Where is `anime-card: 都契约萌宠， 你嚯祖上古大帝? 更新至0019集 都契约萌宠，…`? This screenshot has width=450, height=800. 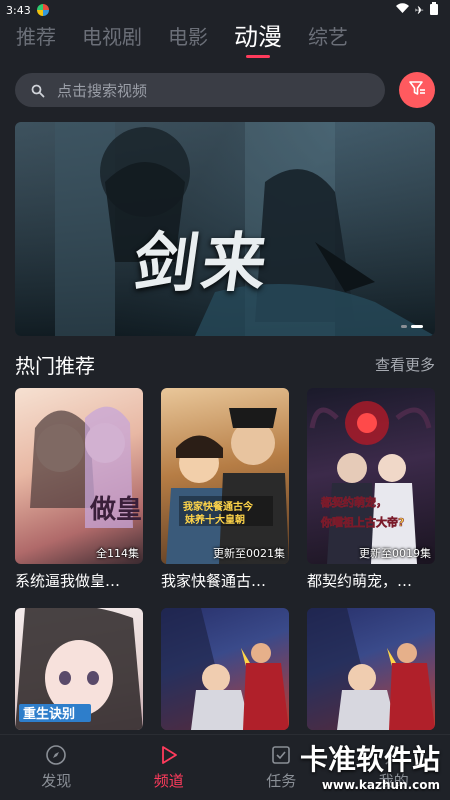
anime-card: 都契约萌宠， 你嚯祖上古大帝? 更新至0019集 都契约萌宠，… is located at coordinates (371, 489).